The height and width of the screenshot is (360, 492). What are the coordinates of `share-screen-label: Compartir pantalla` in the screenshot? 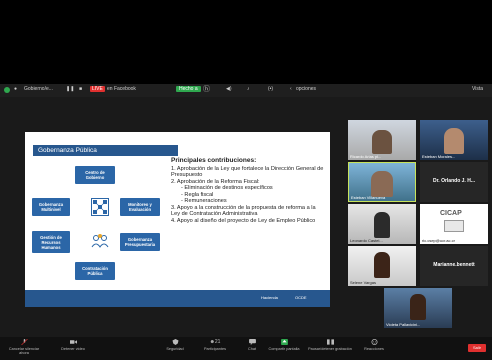 It's located at (284, 349).